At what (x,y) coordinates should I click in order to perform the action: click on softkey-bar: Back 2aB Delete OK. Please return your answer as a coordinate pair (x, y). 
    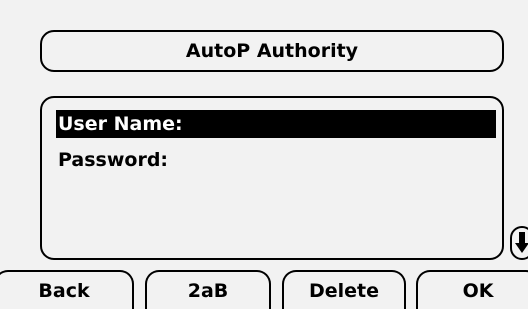
    Looking at the image, I should click on (264, 289).